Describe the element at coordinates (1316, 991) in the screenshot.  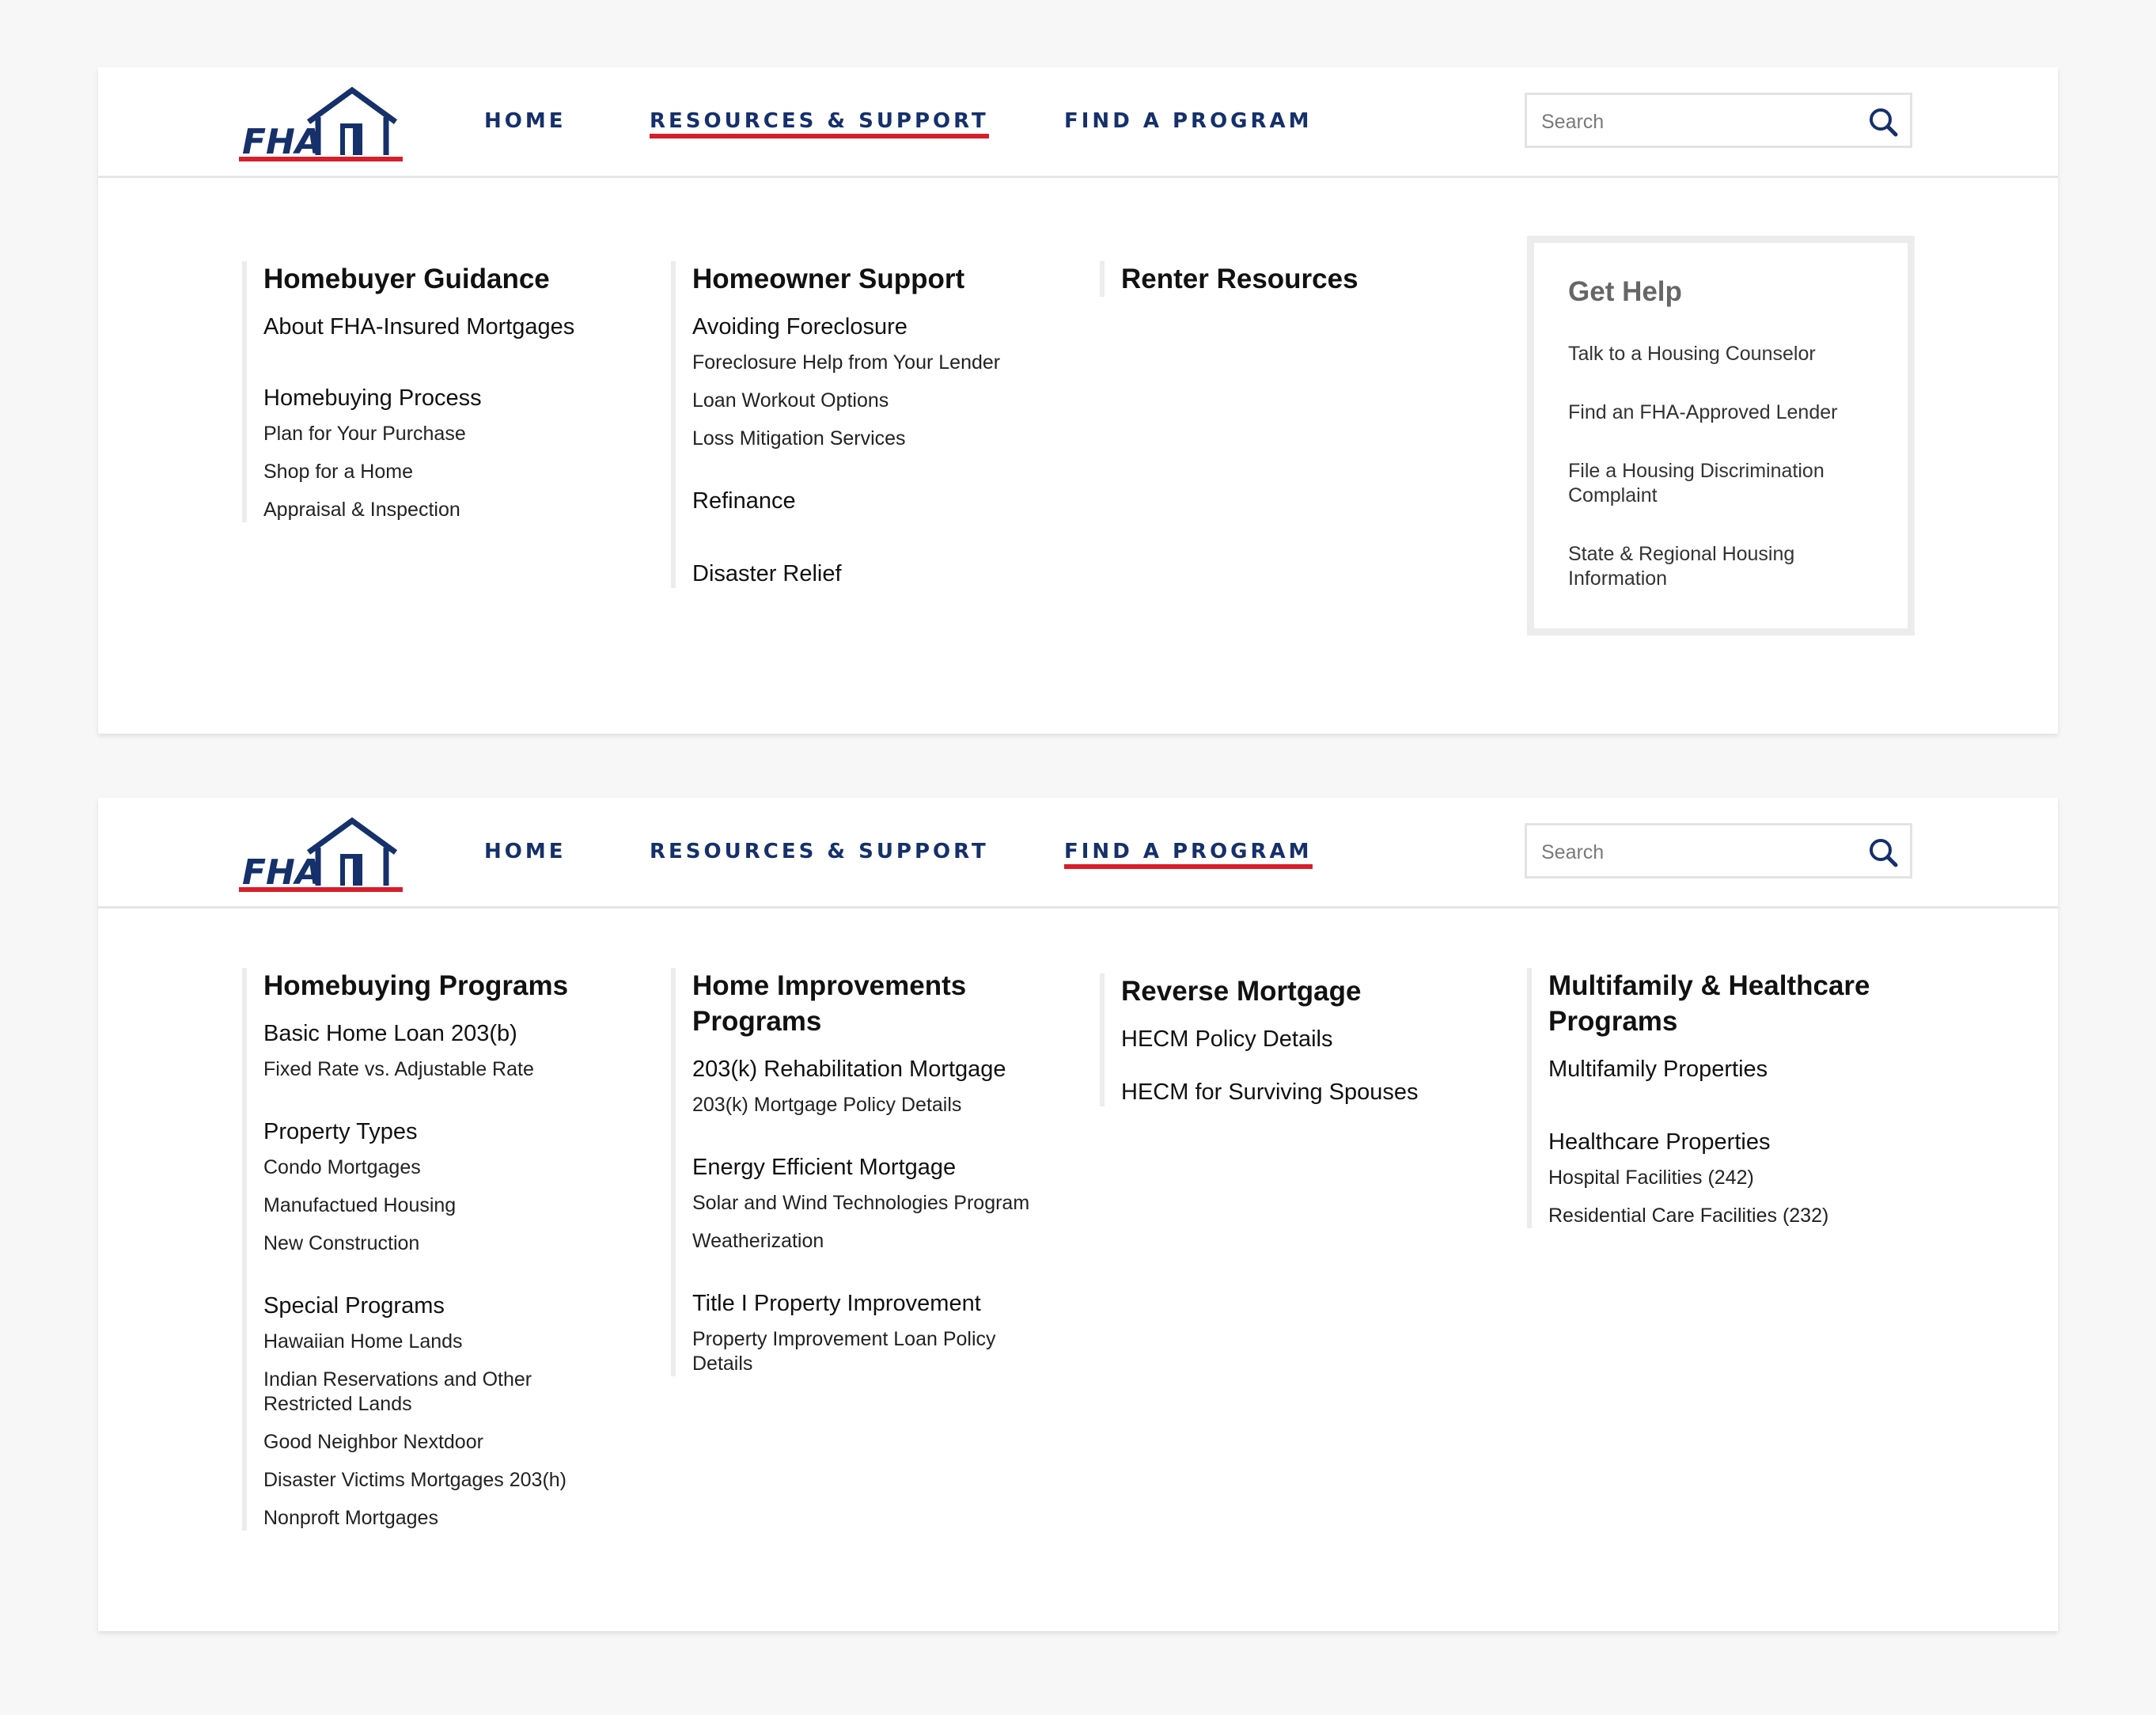
I see `column-title: Reverse Mortgage` at that location.